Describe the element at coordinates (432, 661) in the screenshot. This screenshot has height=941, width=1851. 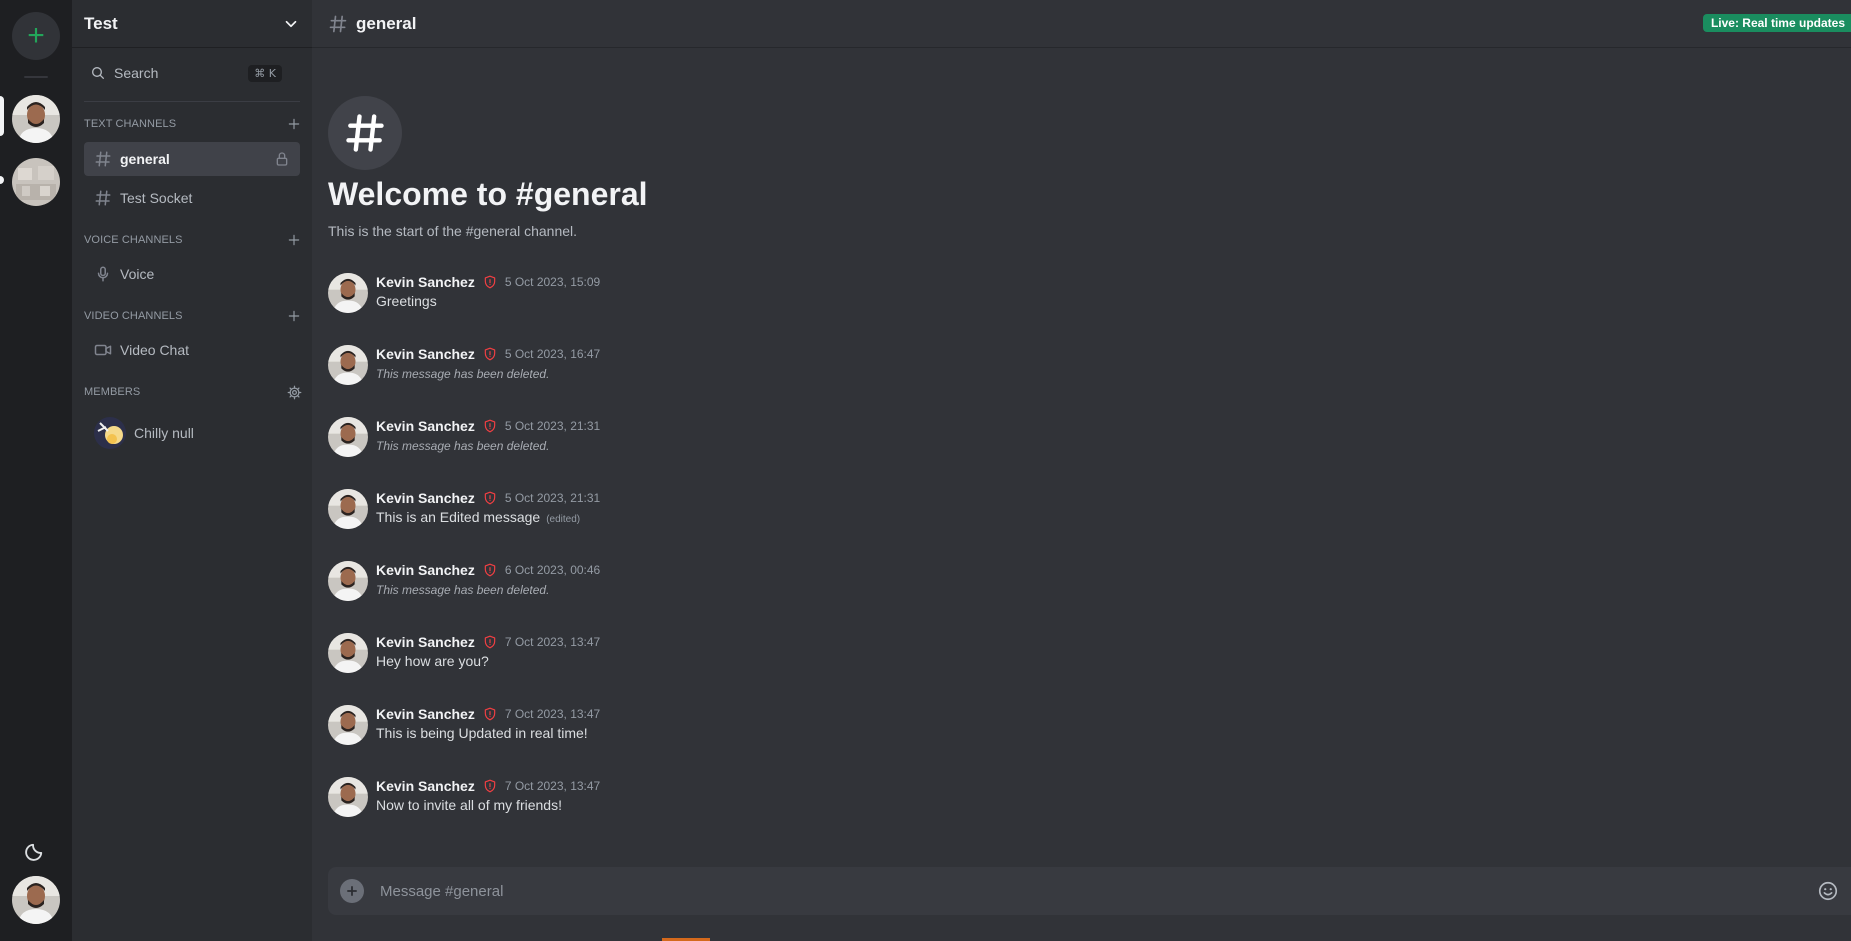
I see `message-content: Hey how are you?` at that location.